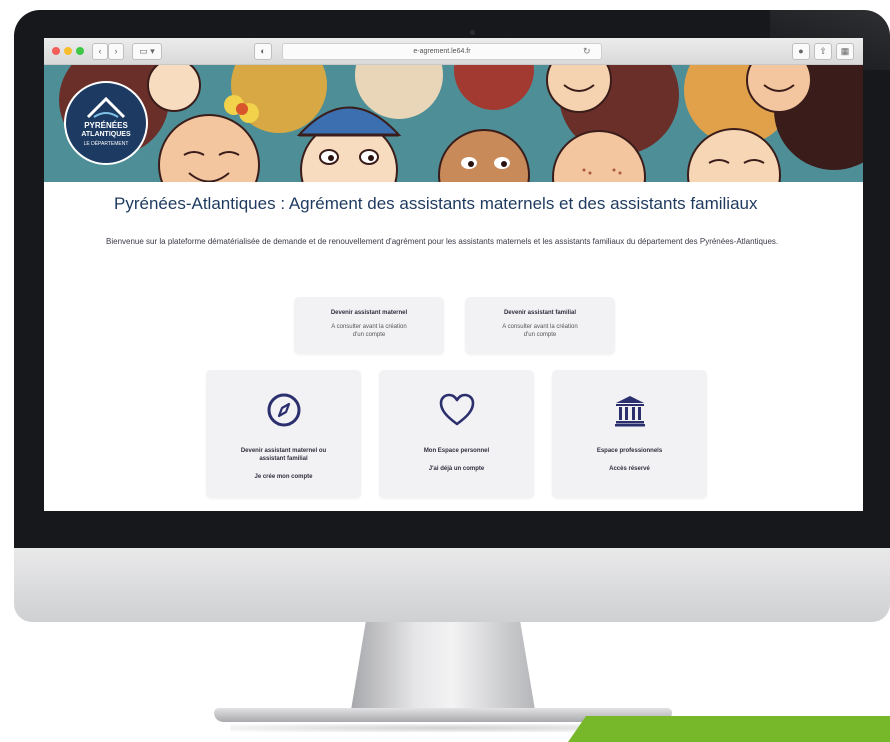  What do you see at coordinates (729, 729) in the screenshot?
I see `green-accent-bar` at bounding box center [729, 729].